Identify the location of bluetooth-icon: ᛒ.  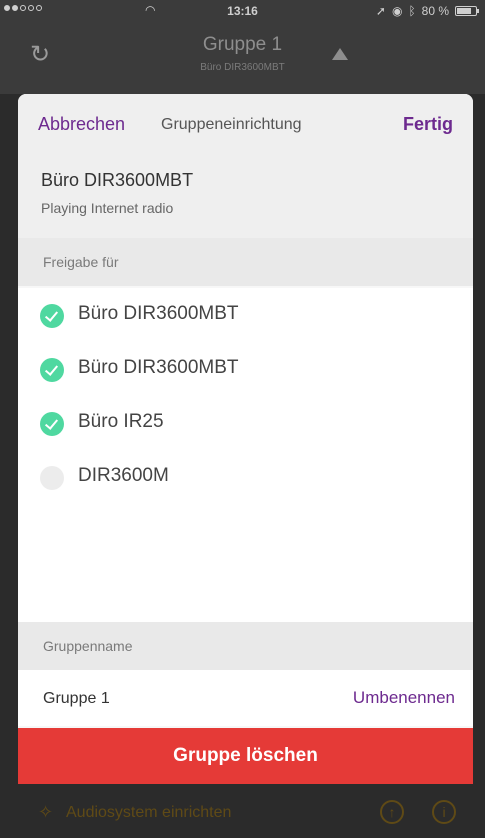
(412, 11).